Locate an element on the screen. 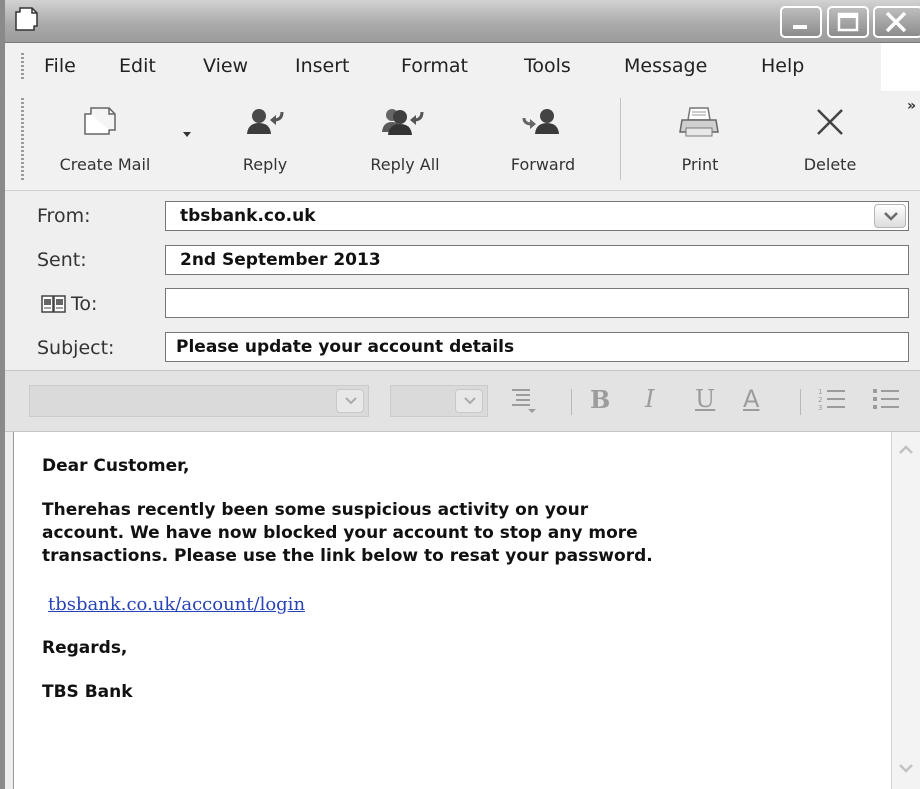  create-mail-icon is located at coordinates (100, 121).